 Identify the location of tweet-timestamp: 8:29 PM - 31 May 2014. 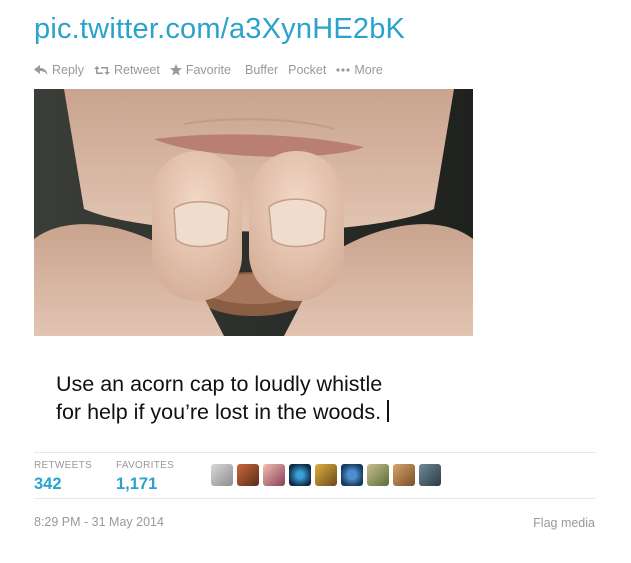
(99, 522).